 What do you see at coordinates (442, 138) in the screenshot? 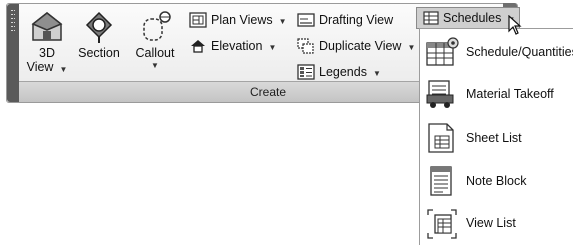
I see `sheet-list-icon` at bounding box center [442, 138].